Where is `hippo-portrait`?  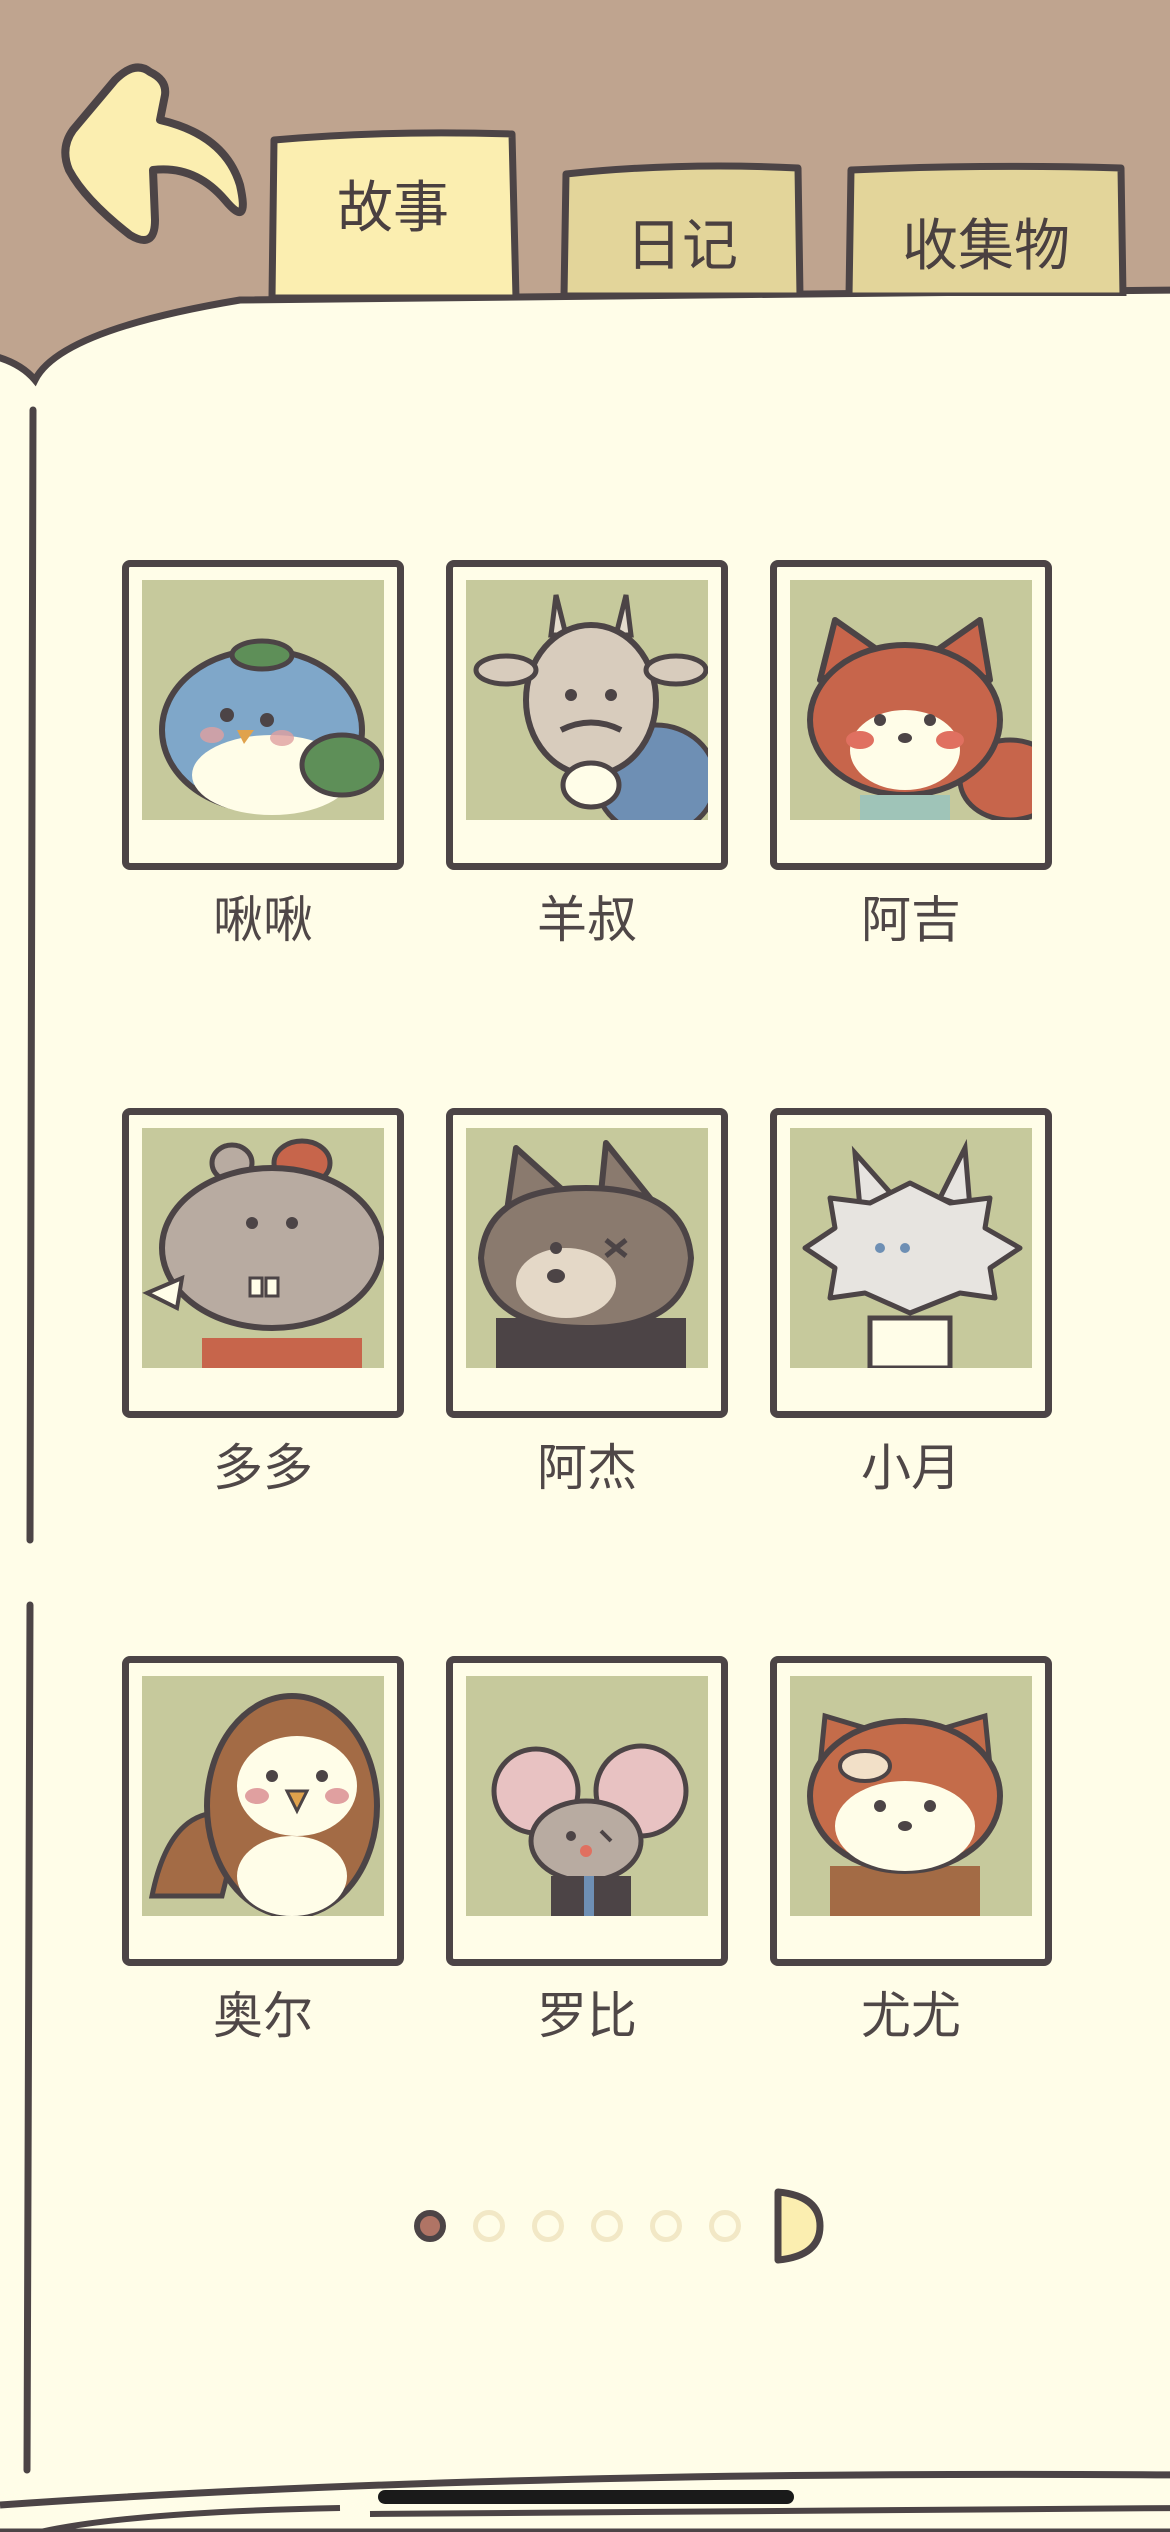
hippo-portrait is located at coordinates (263, 1248).